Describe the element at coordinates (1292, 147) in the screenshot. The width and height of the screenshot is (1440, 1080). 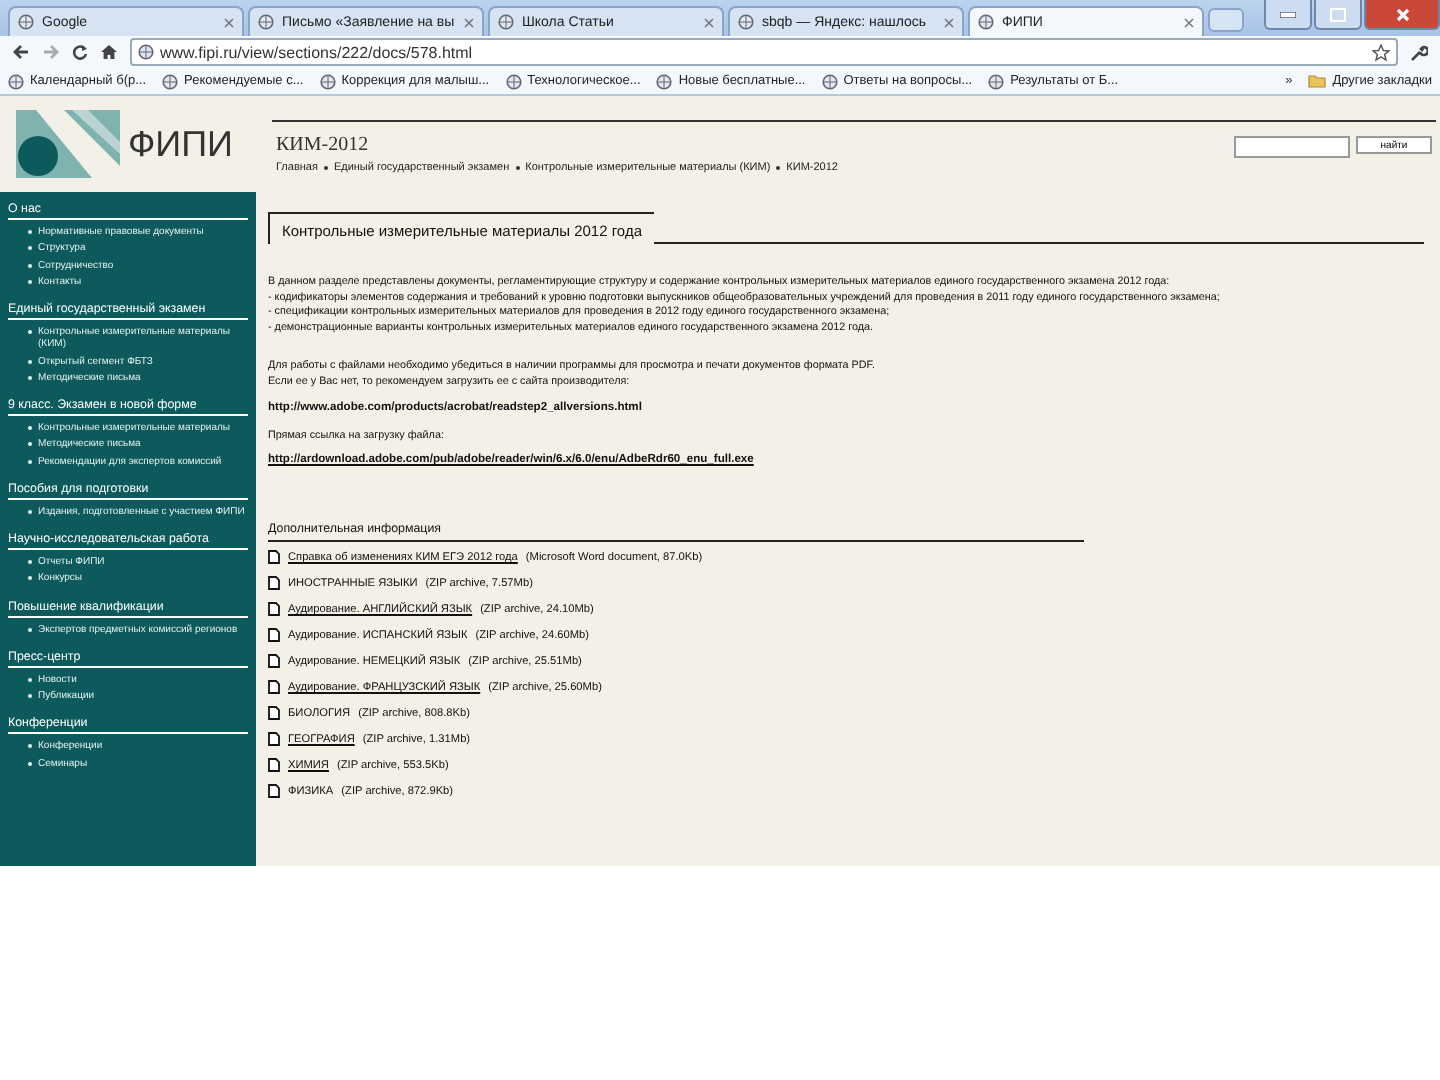
I see `search-field` at that location.